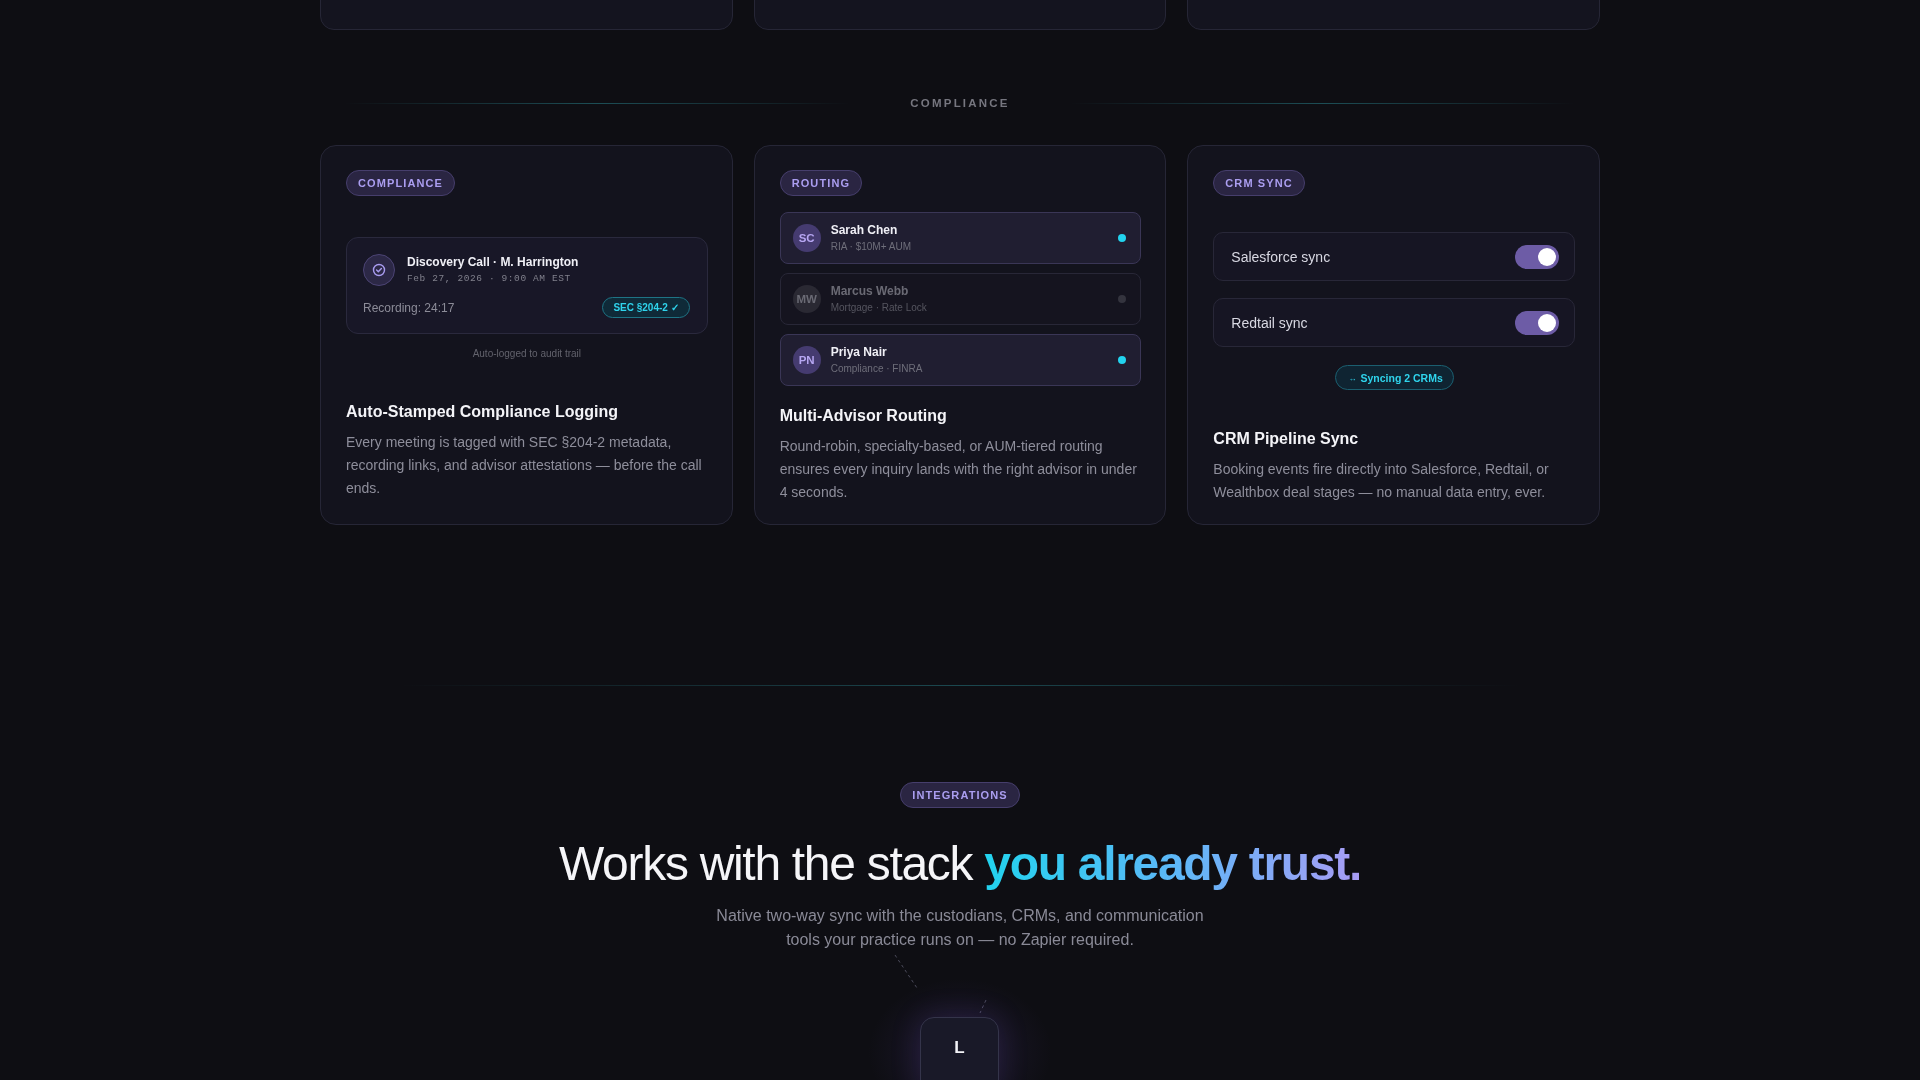 The height and width of the screenshot is (1080, 1920). I want to click on sync-arrows-icon: ↔, so click(1352, 377).